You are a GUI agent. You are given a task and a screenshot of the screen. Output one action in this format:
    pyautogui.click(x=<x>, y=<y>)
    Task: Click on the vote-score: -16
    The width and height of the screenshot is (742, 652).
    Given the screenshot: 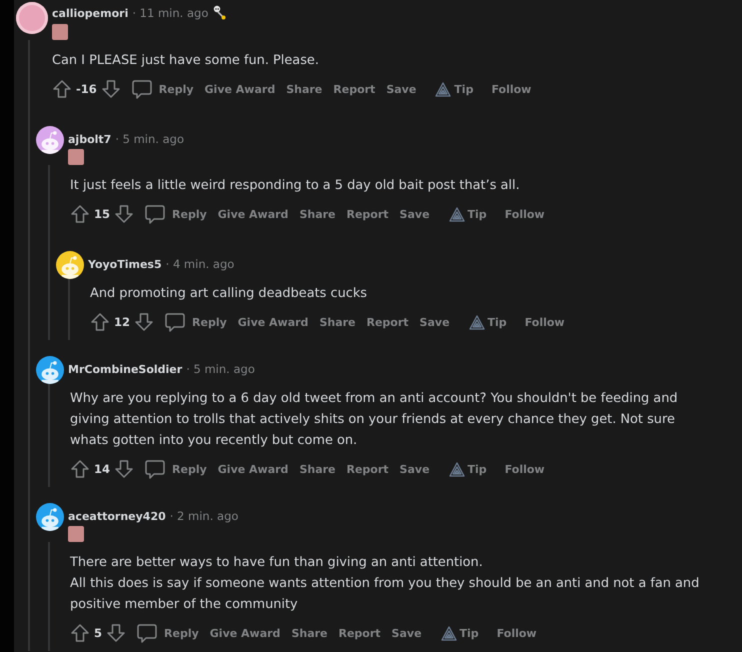 What is the action you would take?
    pyautogui.click(x=86, y=89)
    